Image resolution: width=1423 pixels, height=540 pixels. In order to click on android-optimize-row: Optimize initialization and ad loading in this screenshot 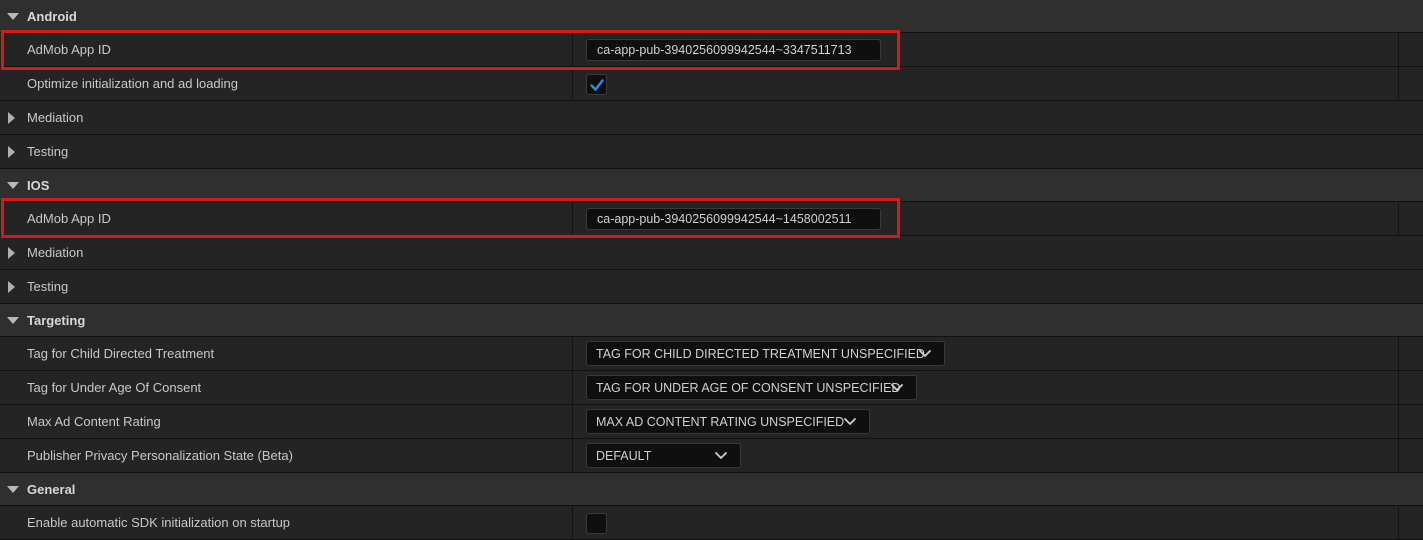, I will do `click(711, 84)`.